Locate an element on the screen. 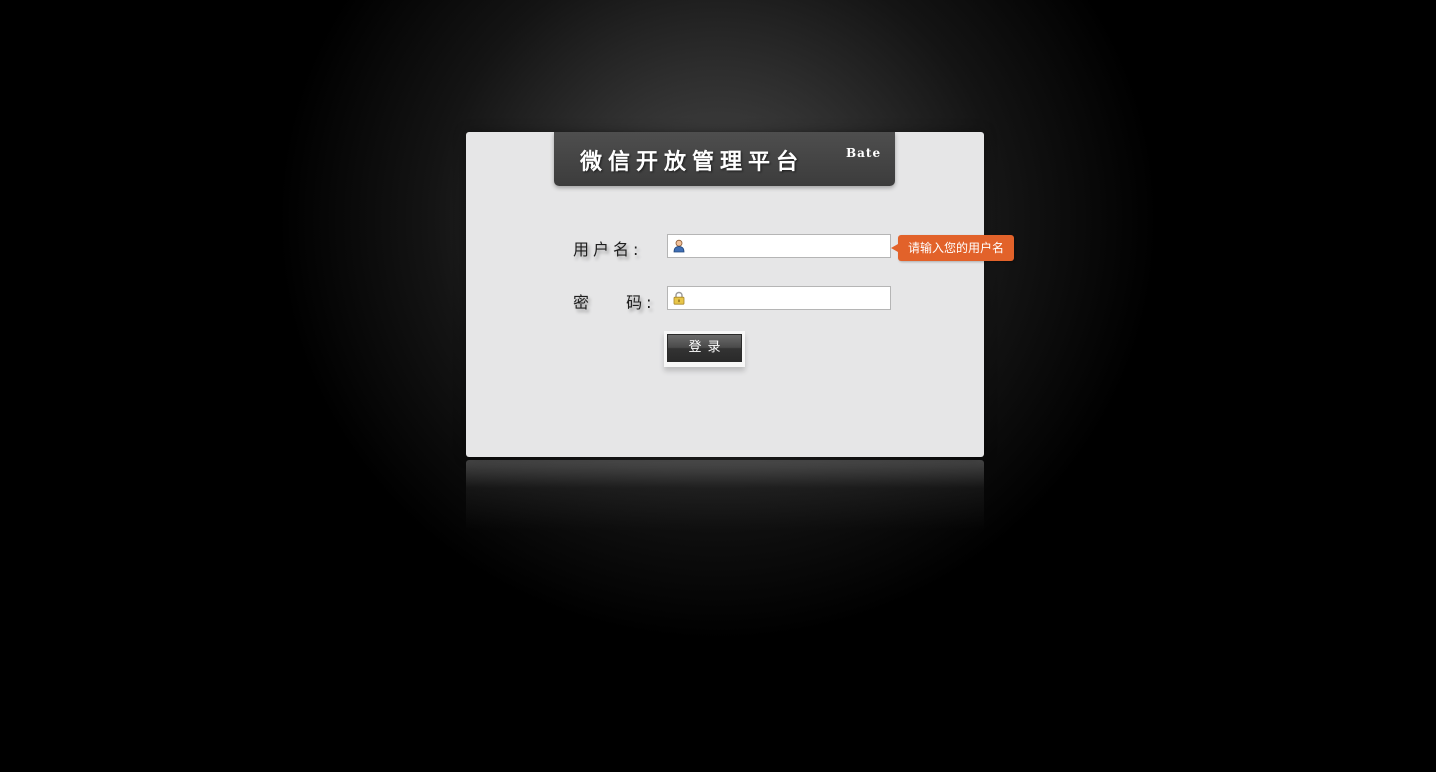 The image size is (1436, 772). title-bar: 微信开放管理平台 Bate is located at coordinates (724, 159).